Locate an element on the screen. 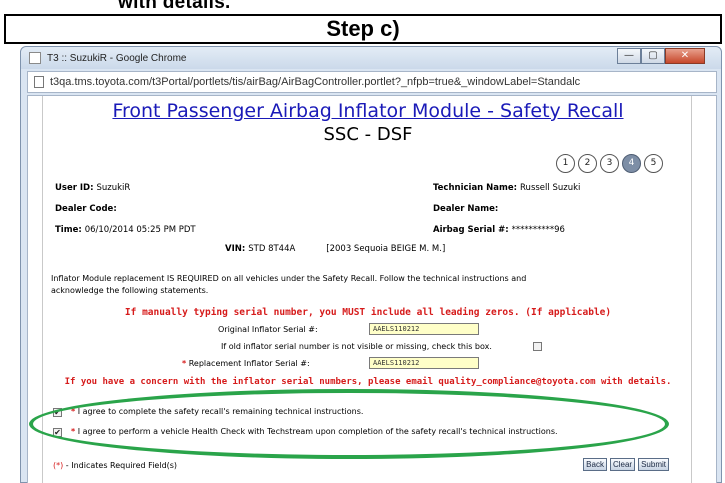  step-4-active: 4 is located at coordinates (631, 163).